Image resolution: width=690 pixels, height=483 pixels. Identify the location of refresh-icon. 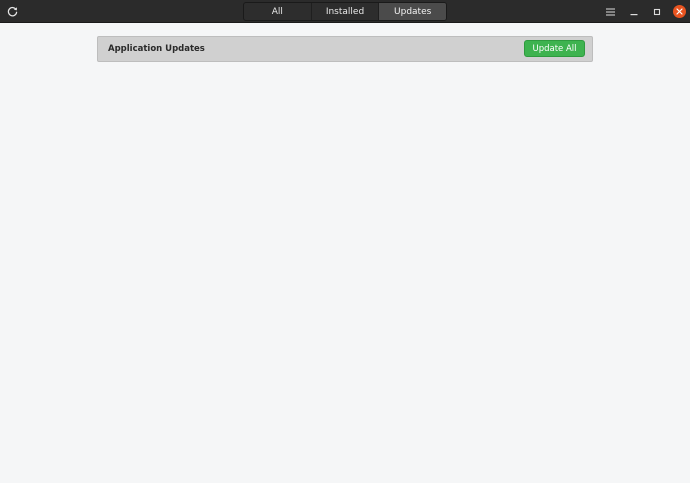
(12, 12).